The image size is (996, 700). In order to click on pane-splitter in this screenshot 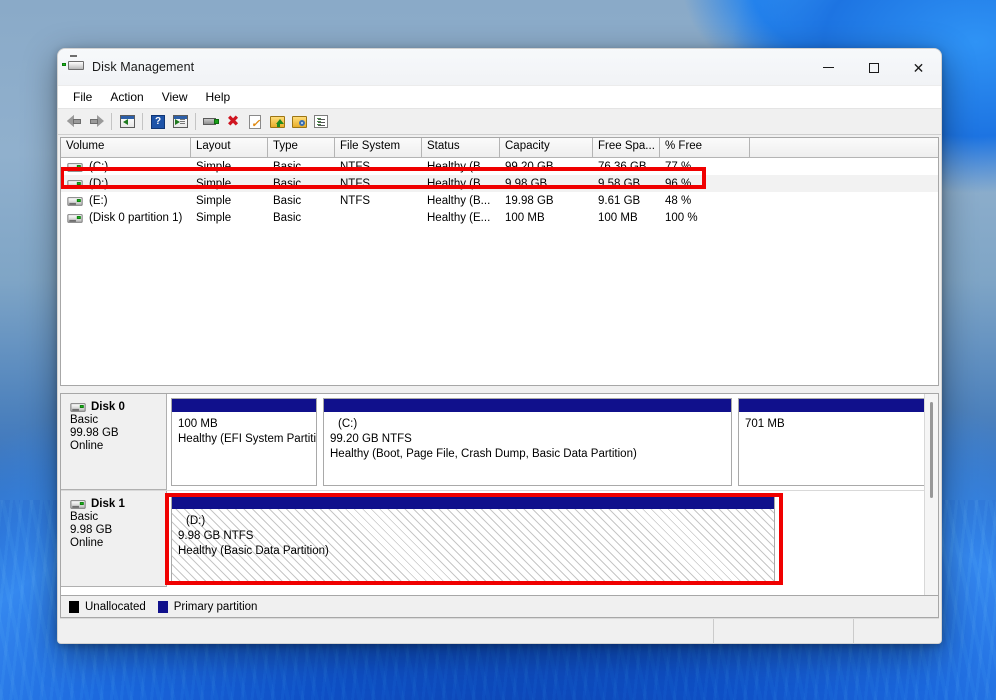, I will do `click(499, 389)`.